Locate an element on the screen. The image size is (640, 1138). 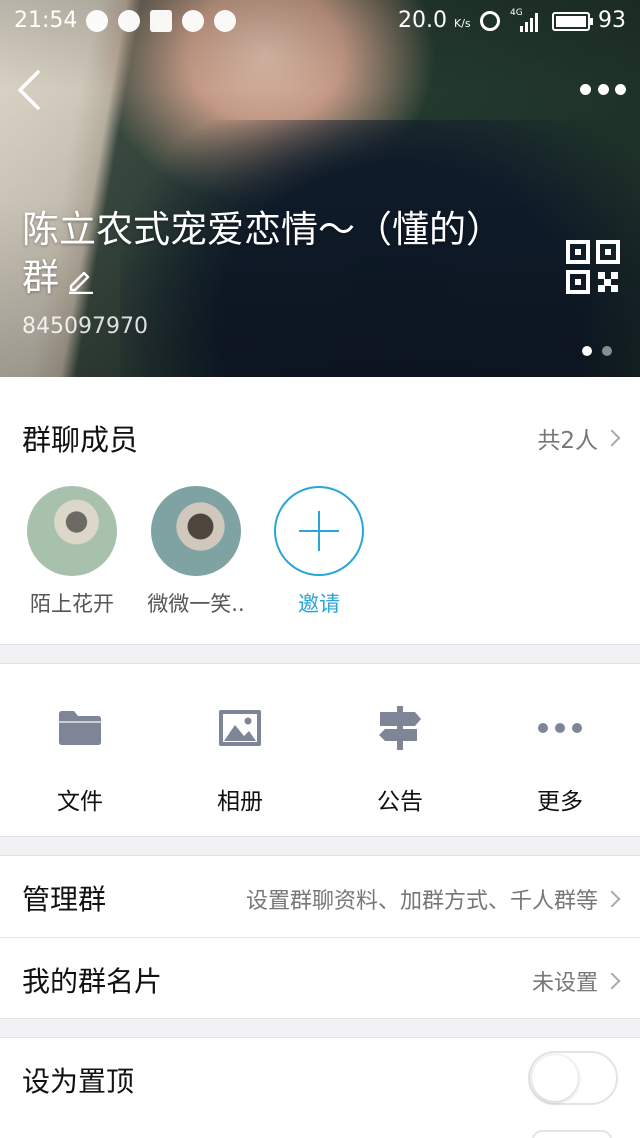
manage-group-value: 设置群聊资料、加群方式、千人群等 is located at coordinates (433, 899).